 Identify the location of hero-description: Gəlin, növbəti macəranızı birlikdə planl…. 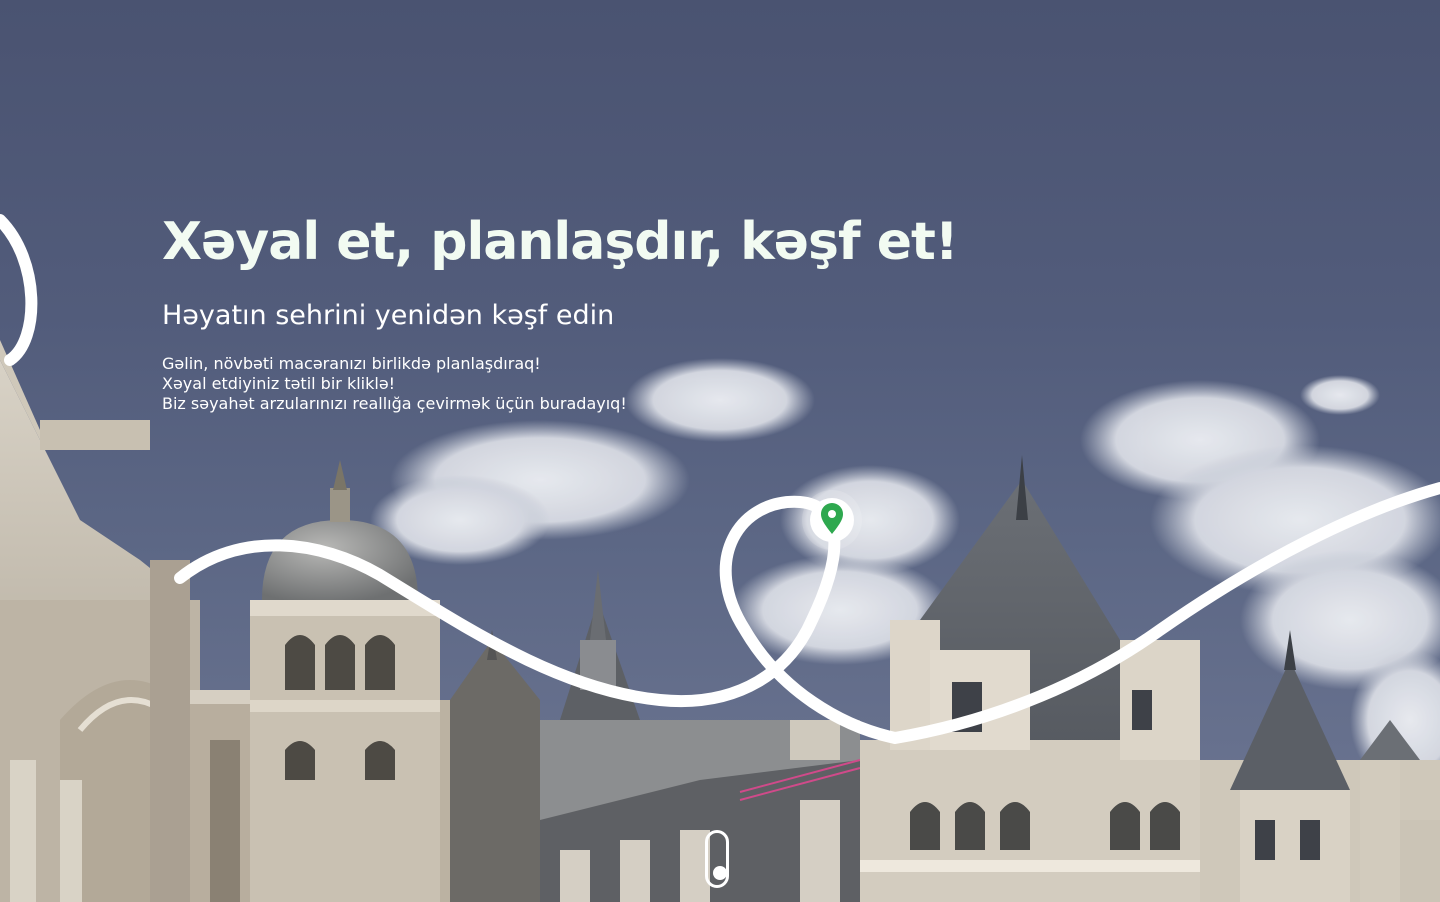
(394, 384).